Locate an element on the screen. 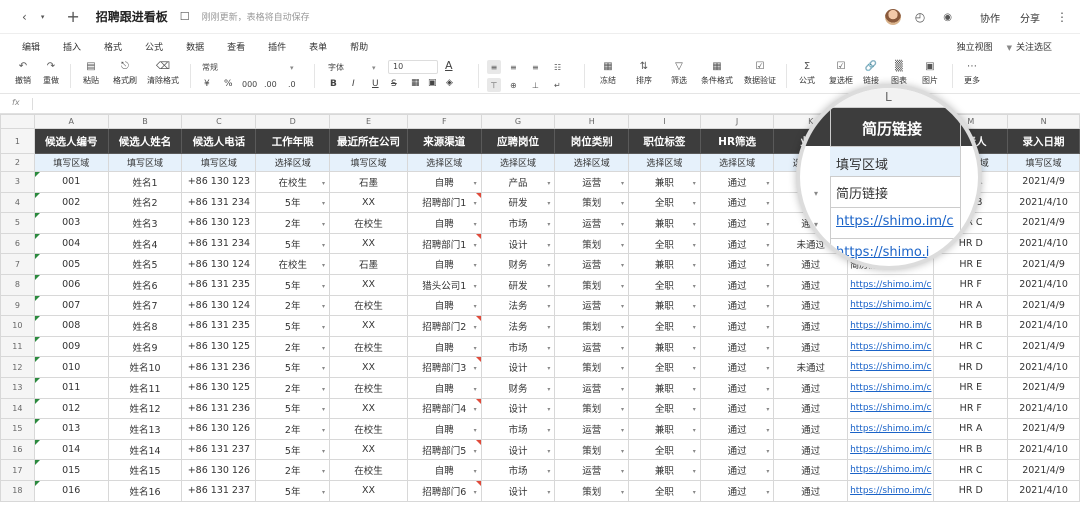 The width and height of the screenshot is (1080, 508). sort-button: ⇅ 排序 is located at coordinates (644, 76).